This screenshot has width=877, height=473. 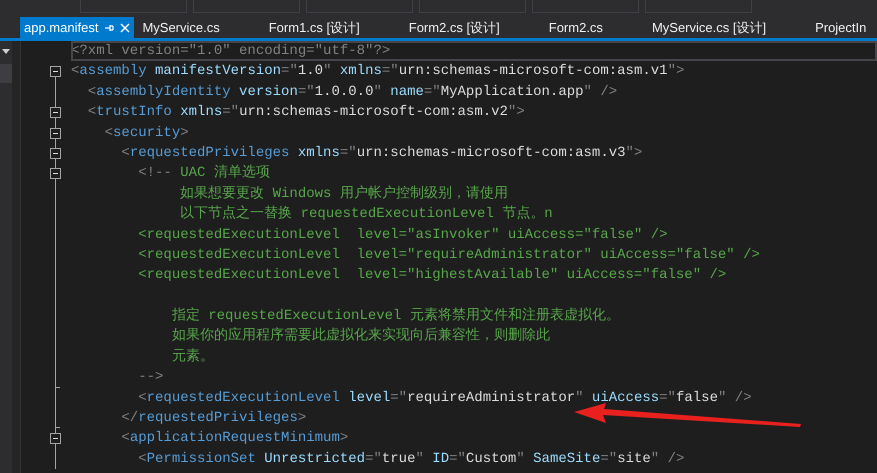 What do you see at coordinates (402, 235) in the screenshot?
I see `code-line: <requestedExecutionLevel level="asInvoker" uiAccess="false" />` at bounding box center [402, 235].